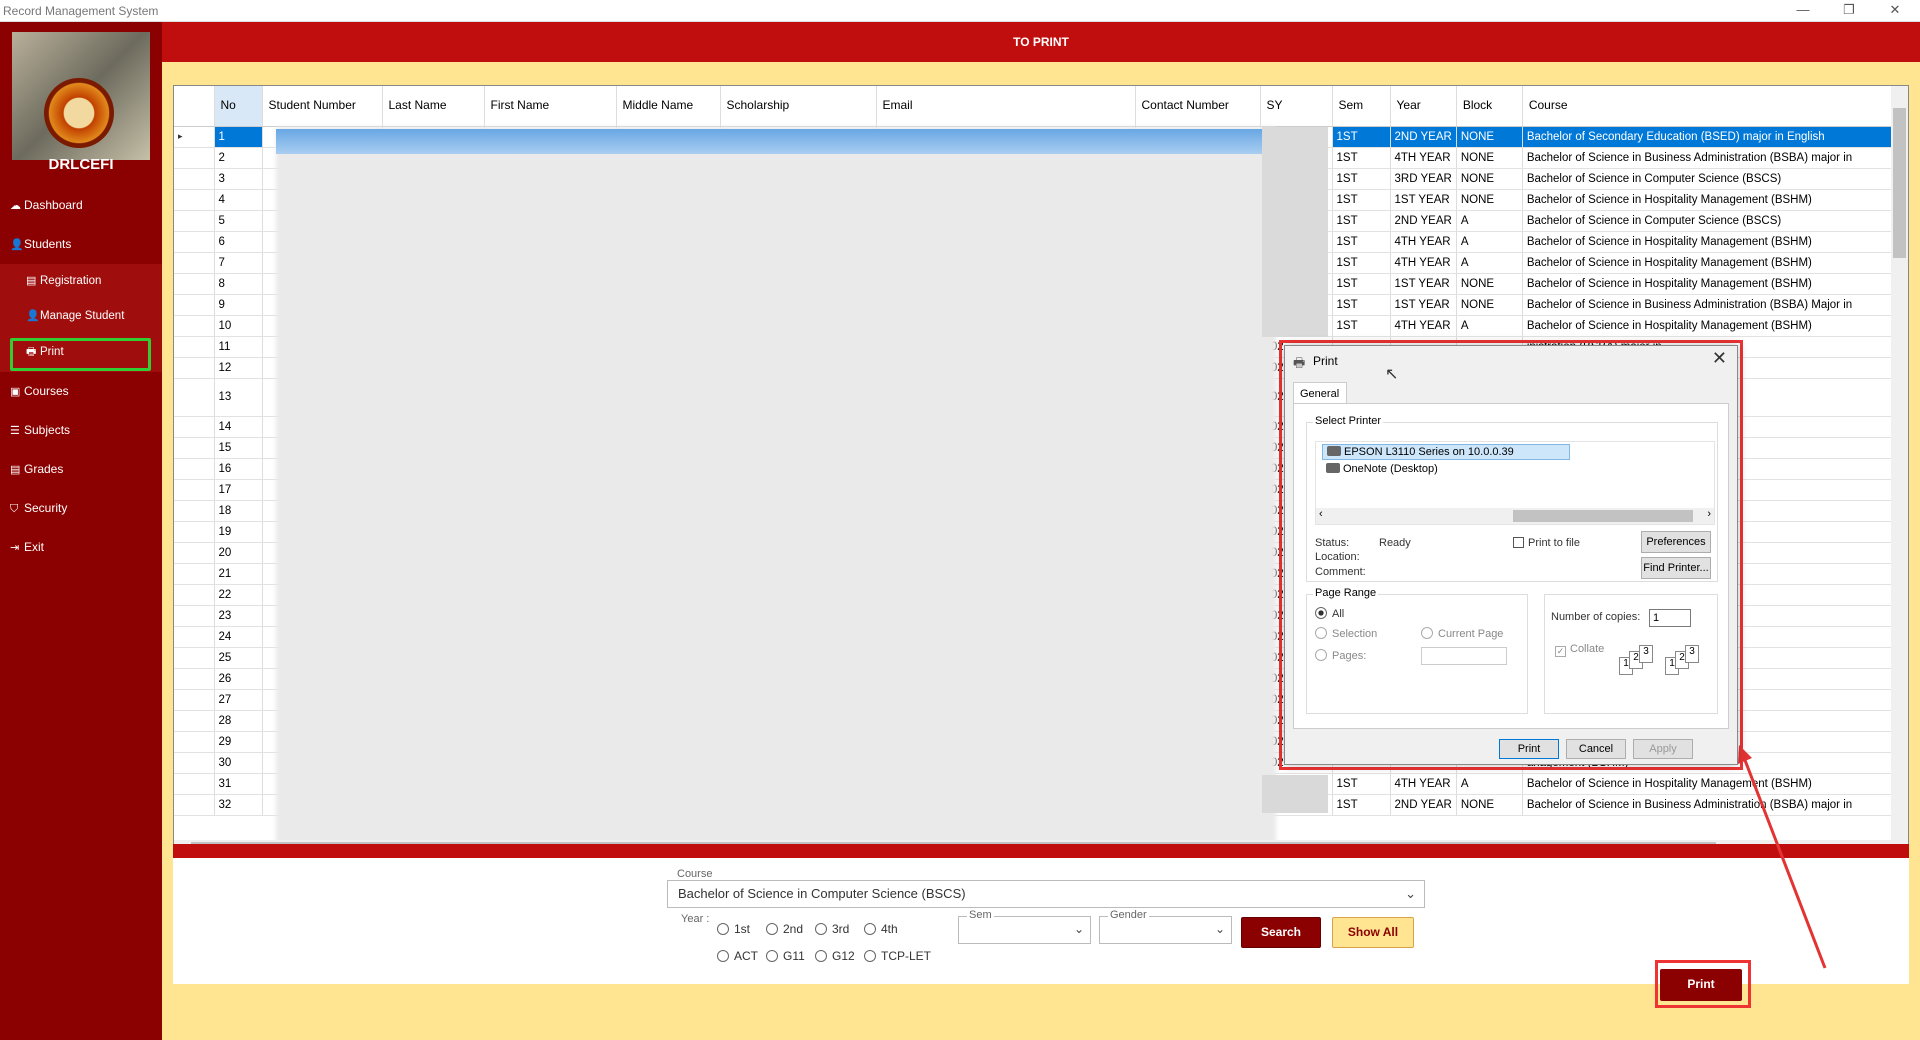 The height and width of the screenshot is (1040, 1920). I want to click on restore-icon: ❐, so click(1849, 11).